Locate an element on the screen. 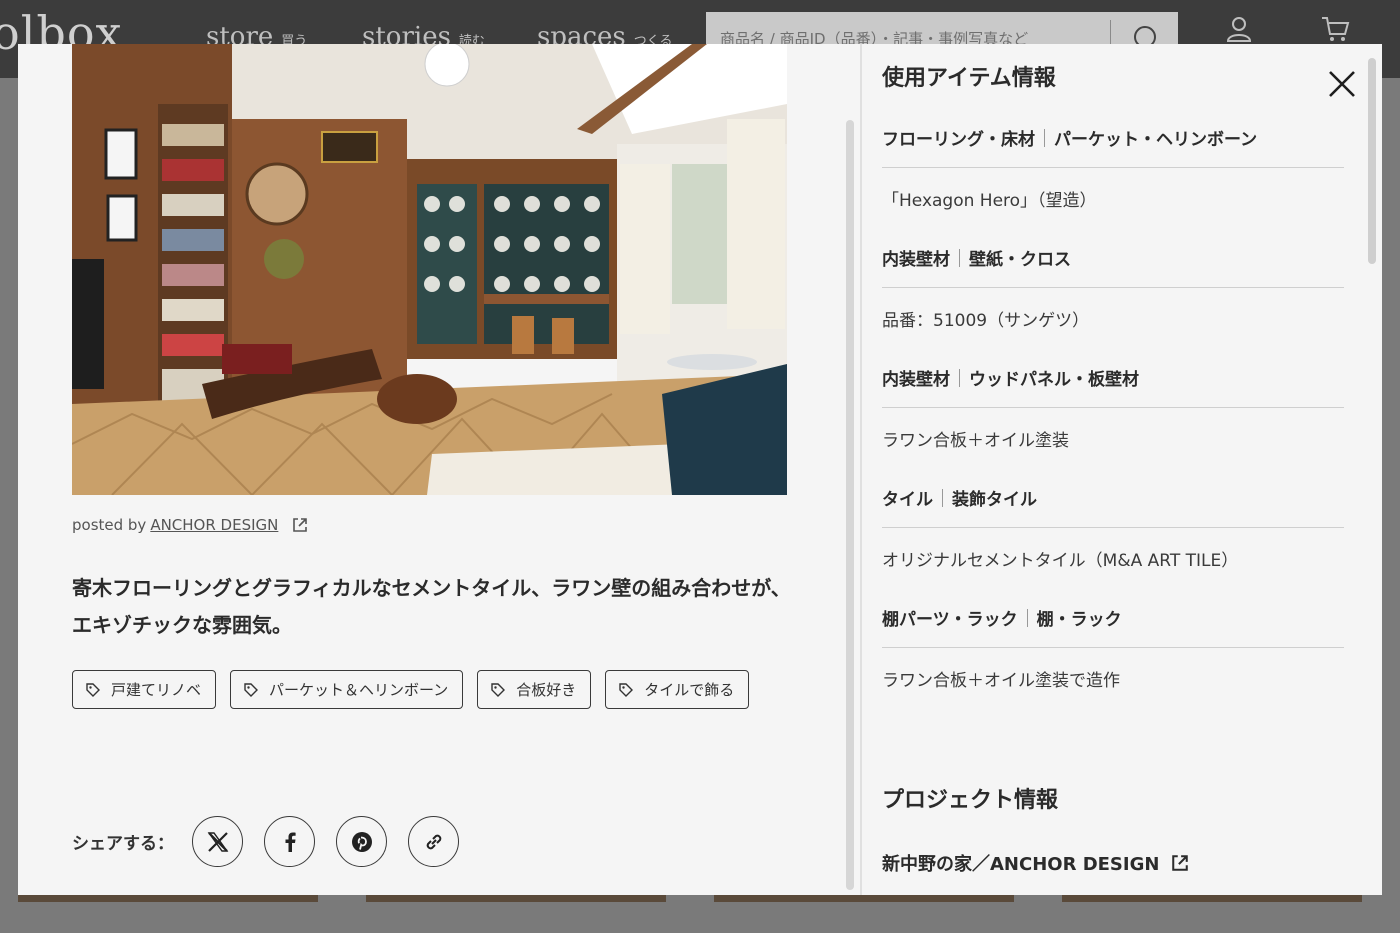 This screenshot has width=1400, height=933. tag-button: 戸建てリノベ is located at coordinates (144, 689).